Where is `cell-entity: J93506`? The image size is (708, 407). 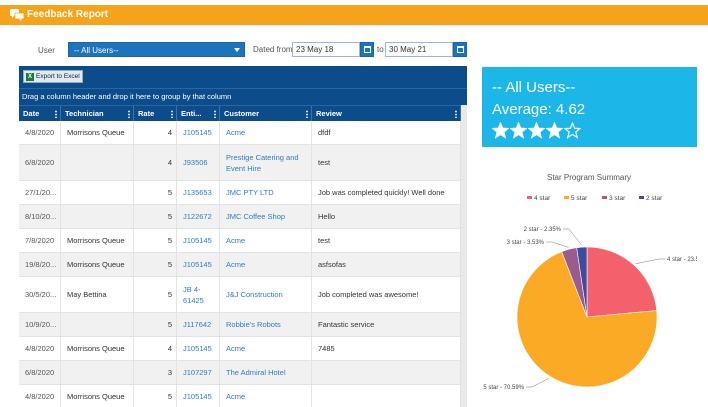
cell-entity: J93506 is located at coordinates (198, 162).